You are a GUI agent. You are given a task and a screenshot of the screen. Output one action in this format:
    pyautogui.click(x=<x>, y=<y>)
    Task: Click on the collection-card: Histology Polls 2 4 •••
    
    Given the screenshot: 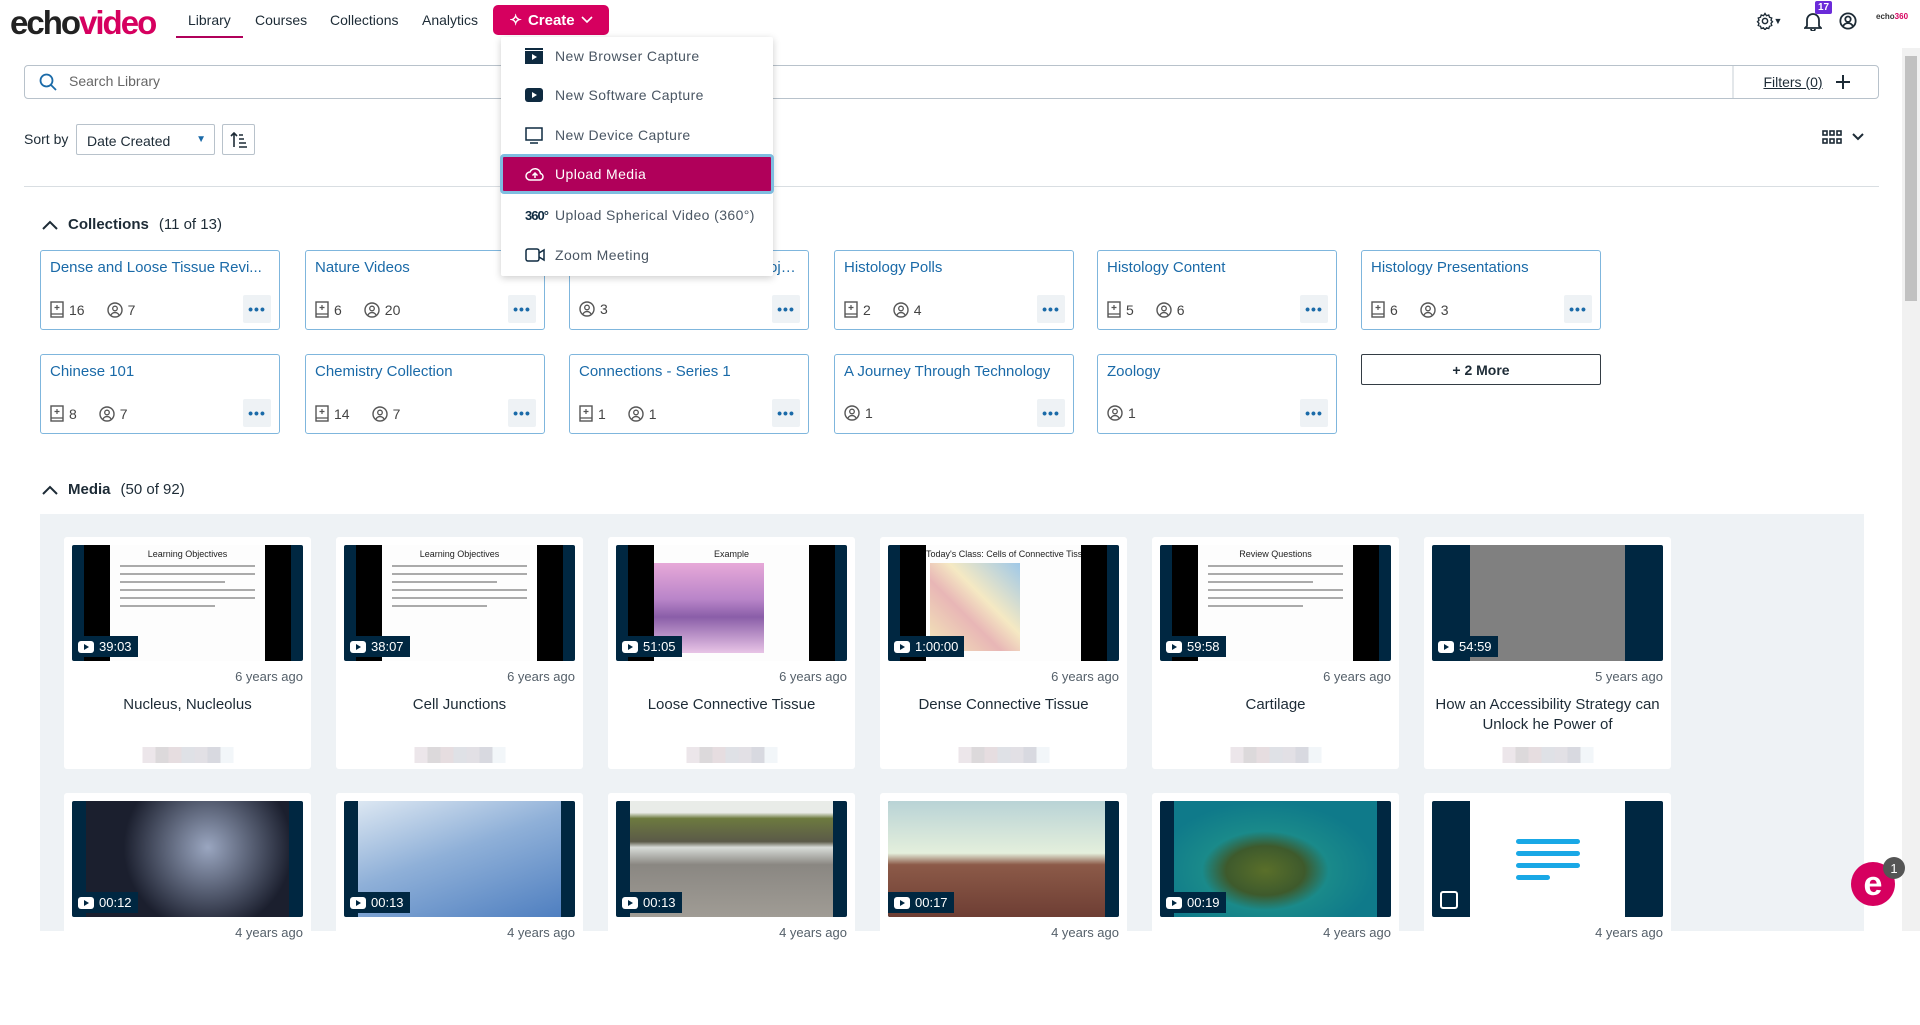 What is the action you would take?
    pyautogui.click(x=954, y=290)
    